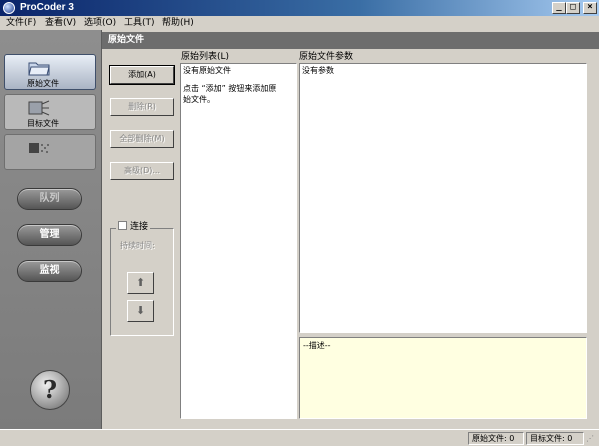  Describe the element at coordinates (299, 23) in the screenshot. I see `menu-bar: 文件(F) 查看(V) 选项(O) 工具(T) 帮助(H)` at that location.